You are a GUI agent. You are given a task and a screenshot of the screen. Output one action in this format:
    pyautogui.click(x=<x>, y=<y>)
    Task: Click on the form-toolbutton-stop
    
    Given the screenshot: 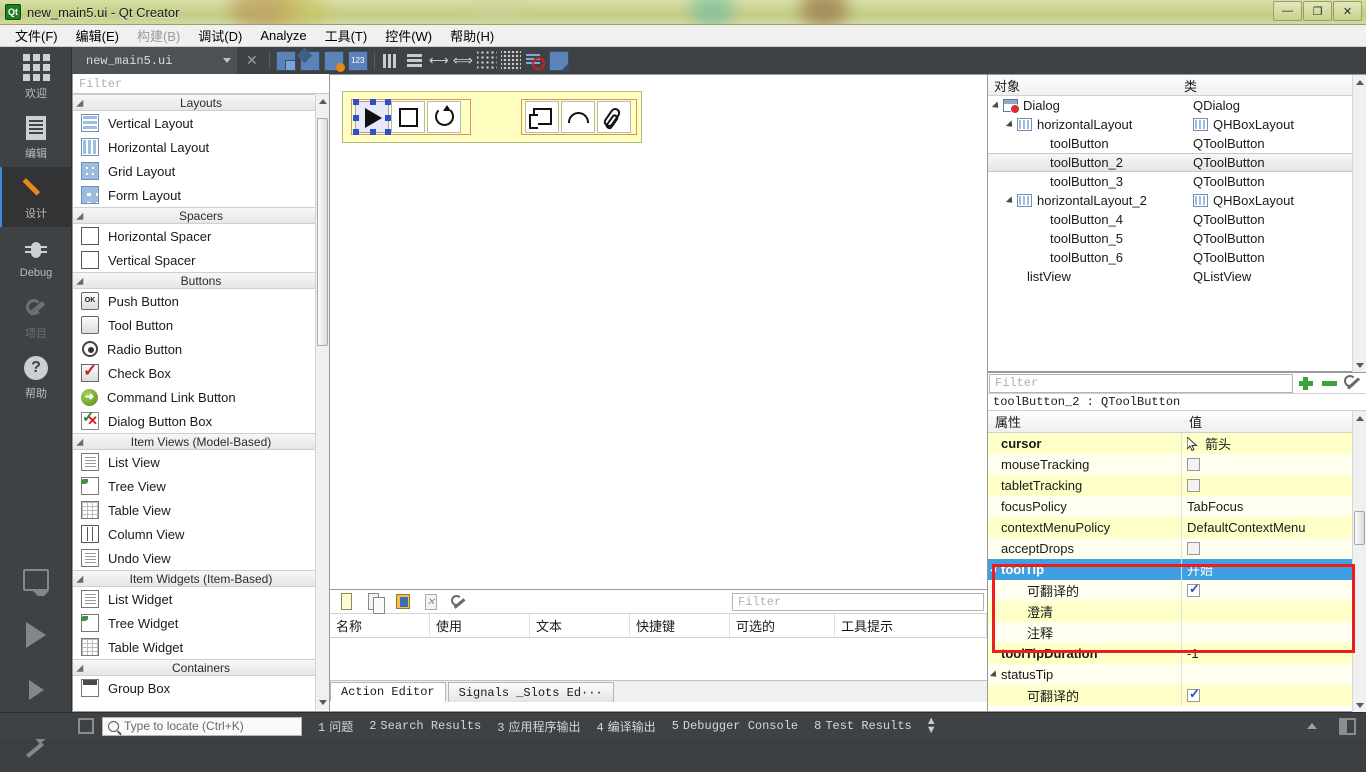 What is the action you would take?
    pyautogui.click(x=408, y=117)
    